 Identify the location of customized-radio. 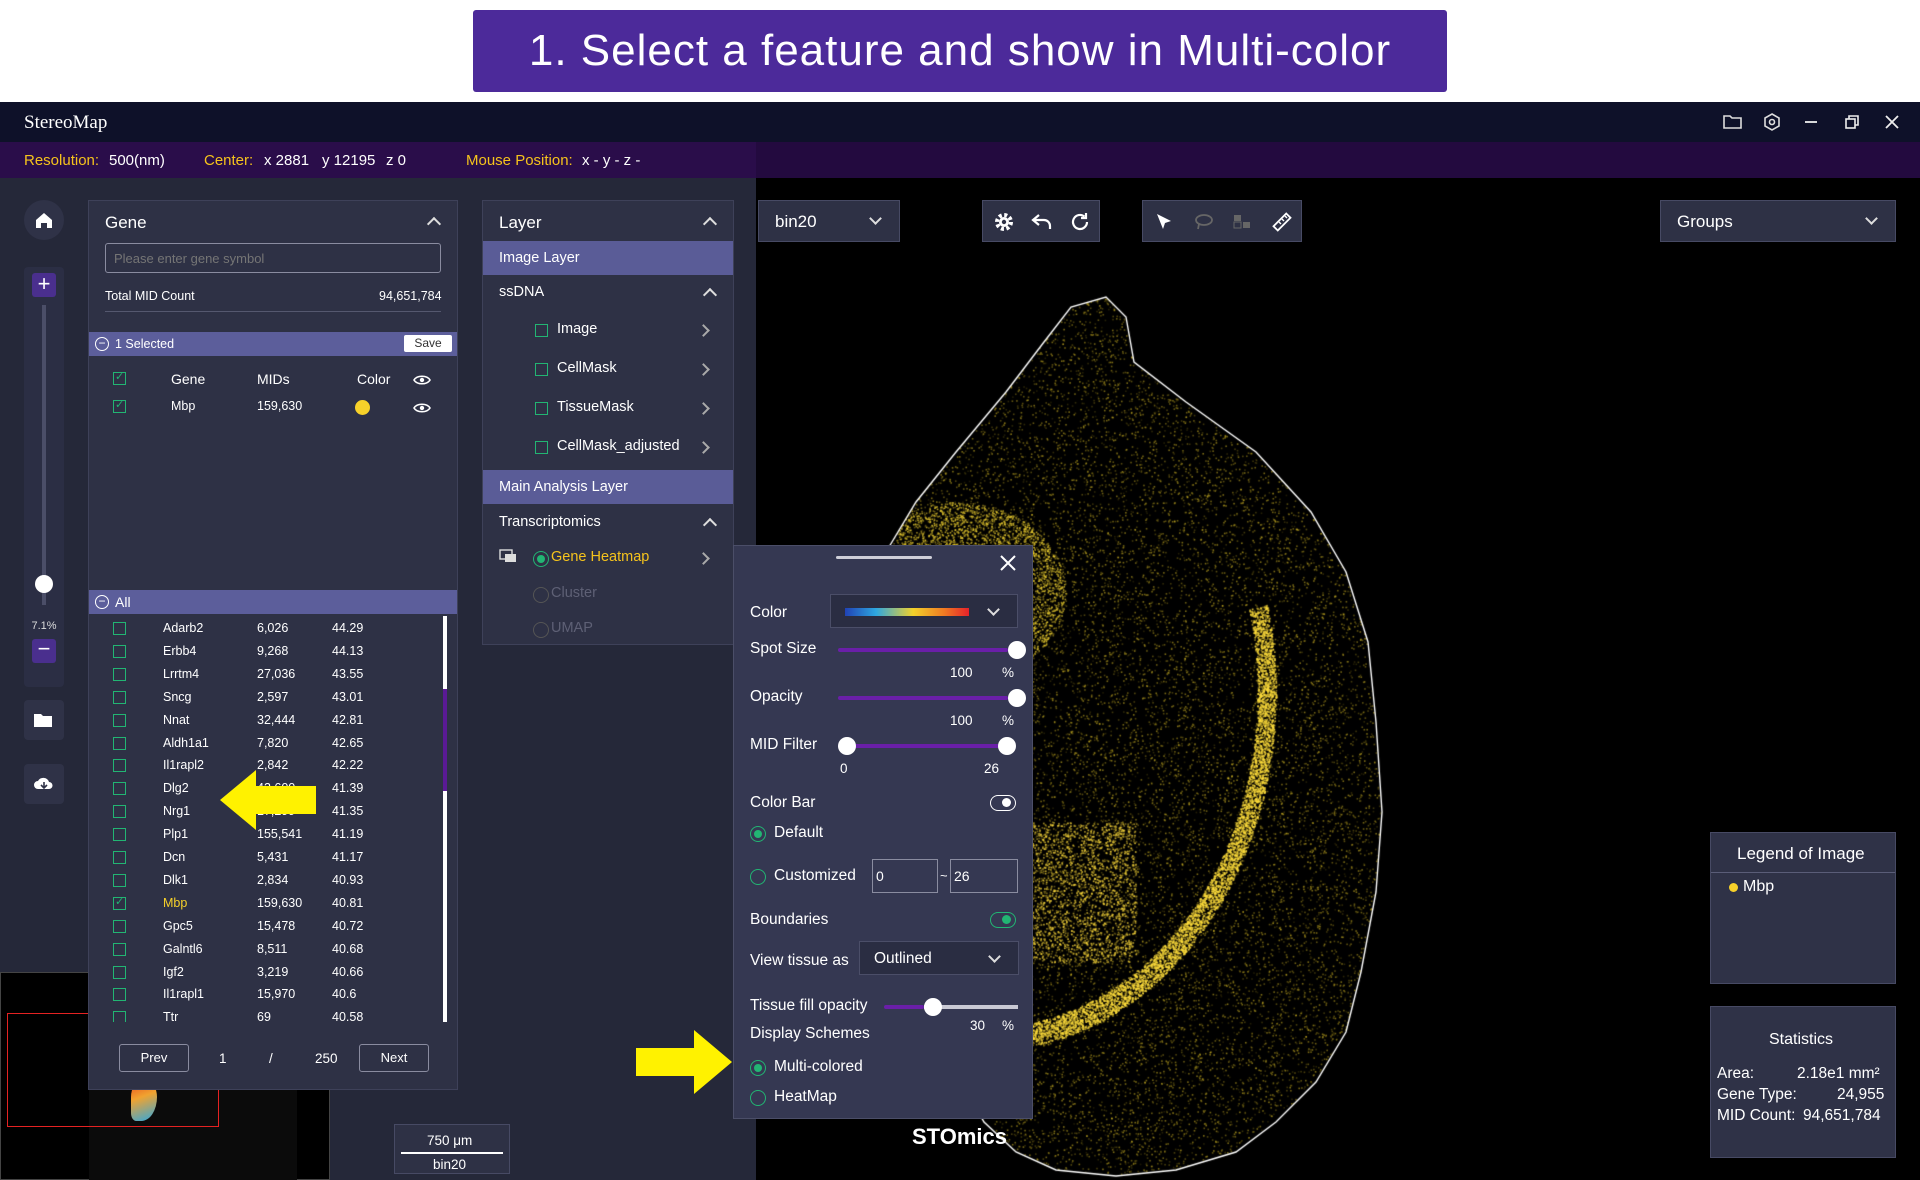
(758, 877).